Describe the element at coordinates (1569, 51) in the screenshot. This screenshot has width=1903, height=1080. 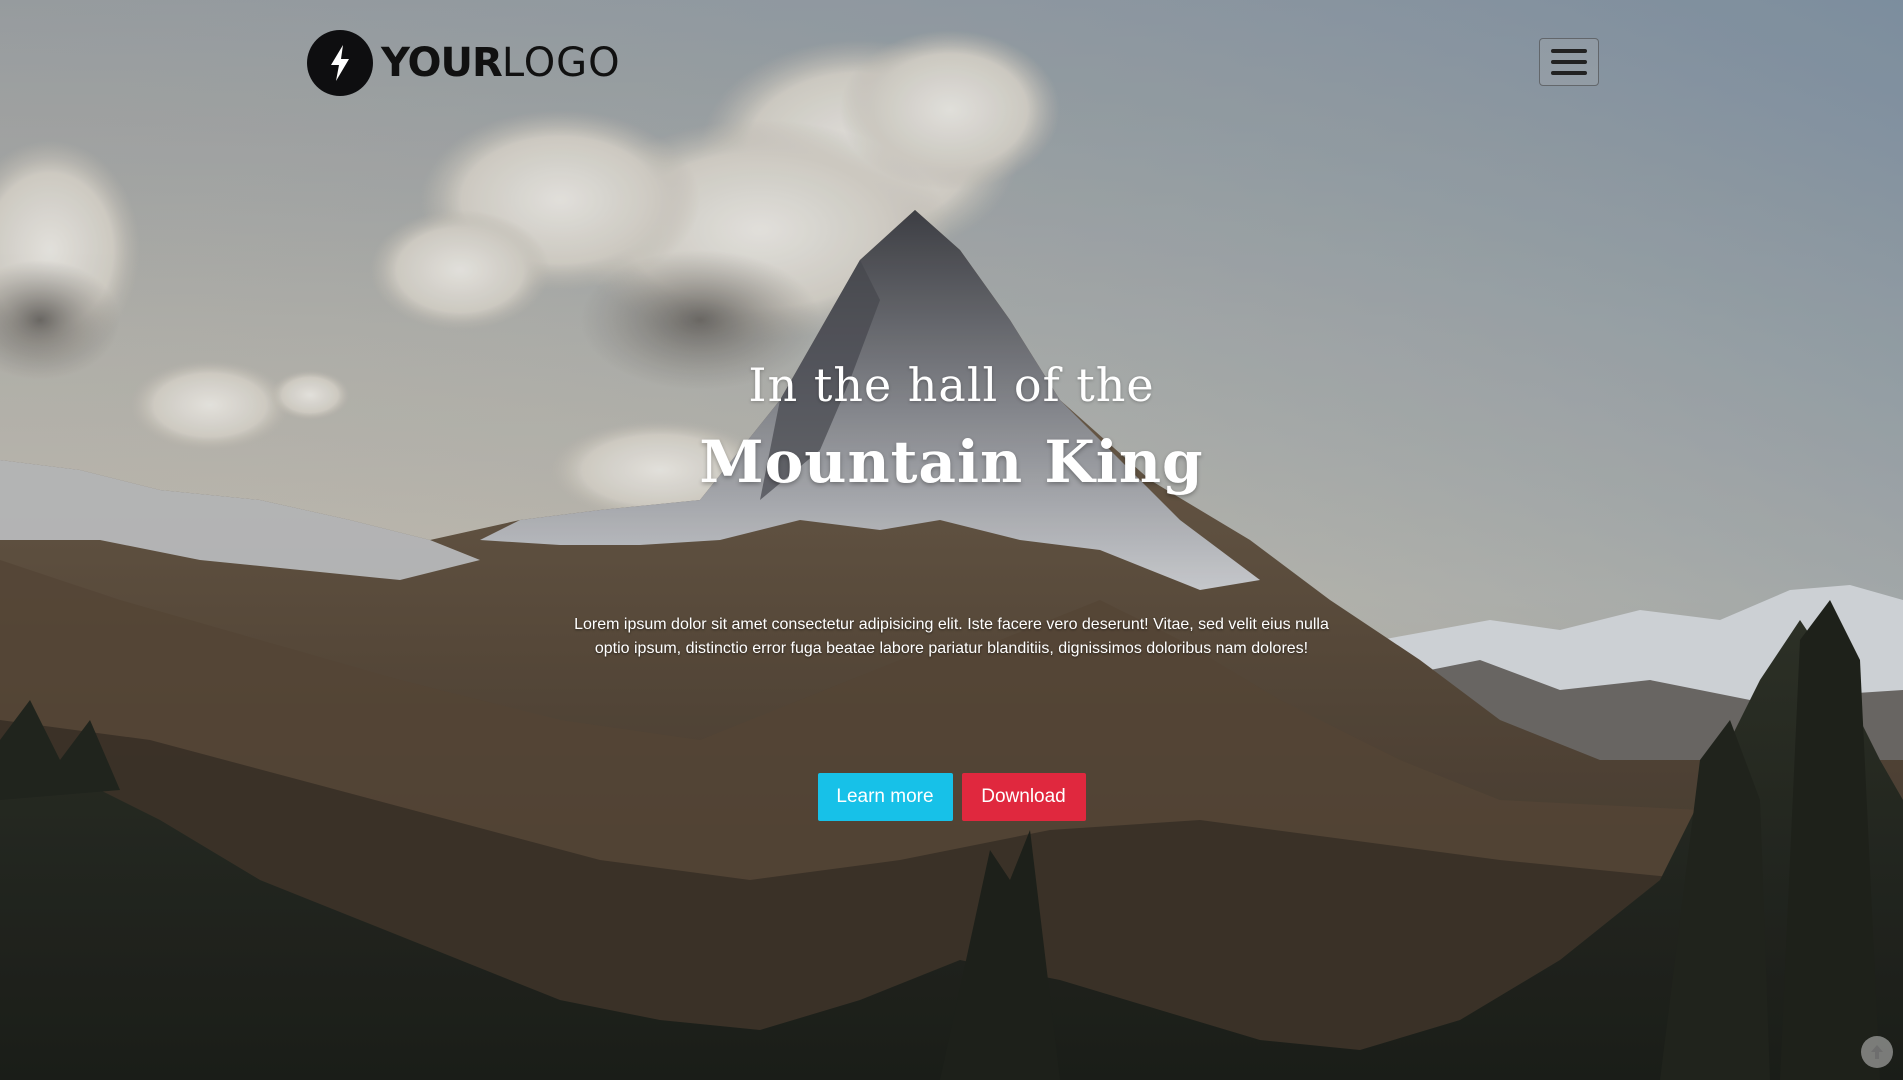
I see `hamburger-menu-icon` at that location.